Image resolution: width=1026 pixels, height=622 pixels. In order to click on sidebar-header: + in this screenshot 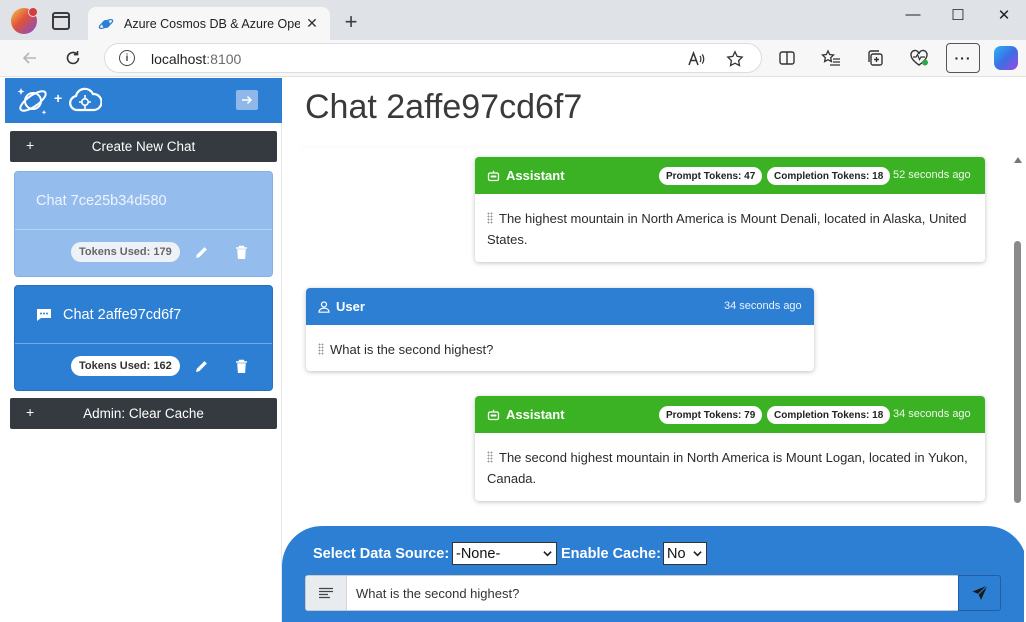, I will do `click(143, 100)`.